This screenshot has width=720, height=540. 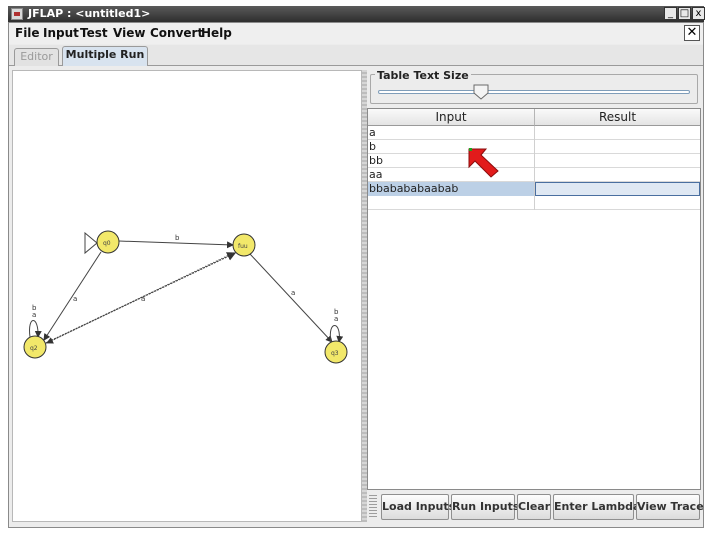 I want to click on table-row: bb, so click(x=534, y=161).